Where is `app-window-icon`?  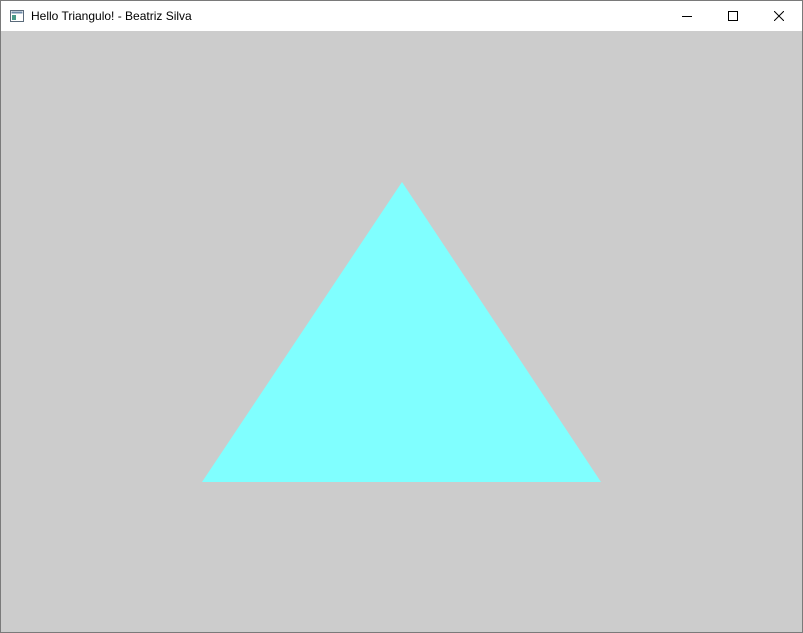
app-window-icon is located at coordinates (17, 16).